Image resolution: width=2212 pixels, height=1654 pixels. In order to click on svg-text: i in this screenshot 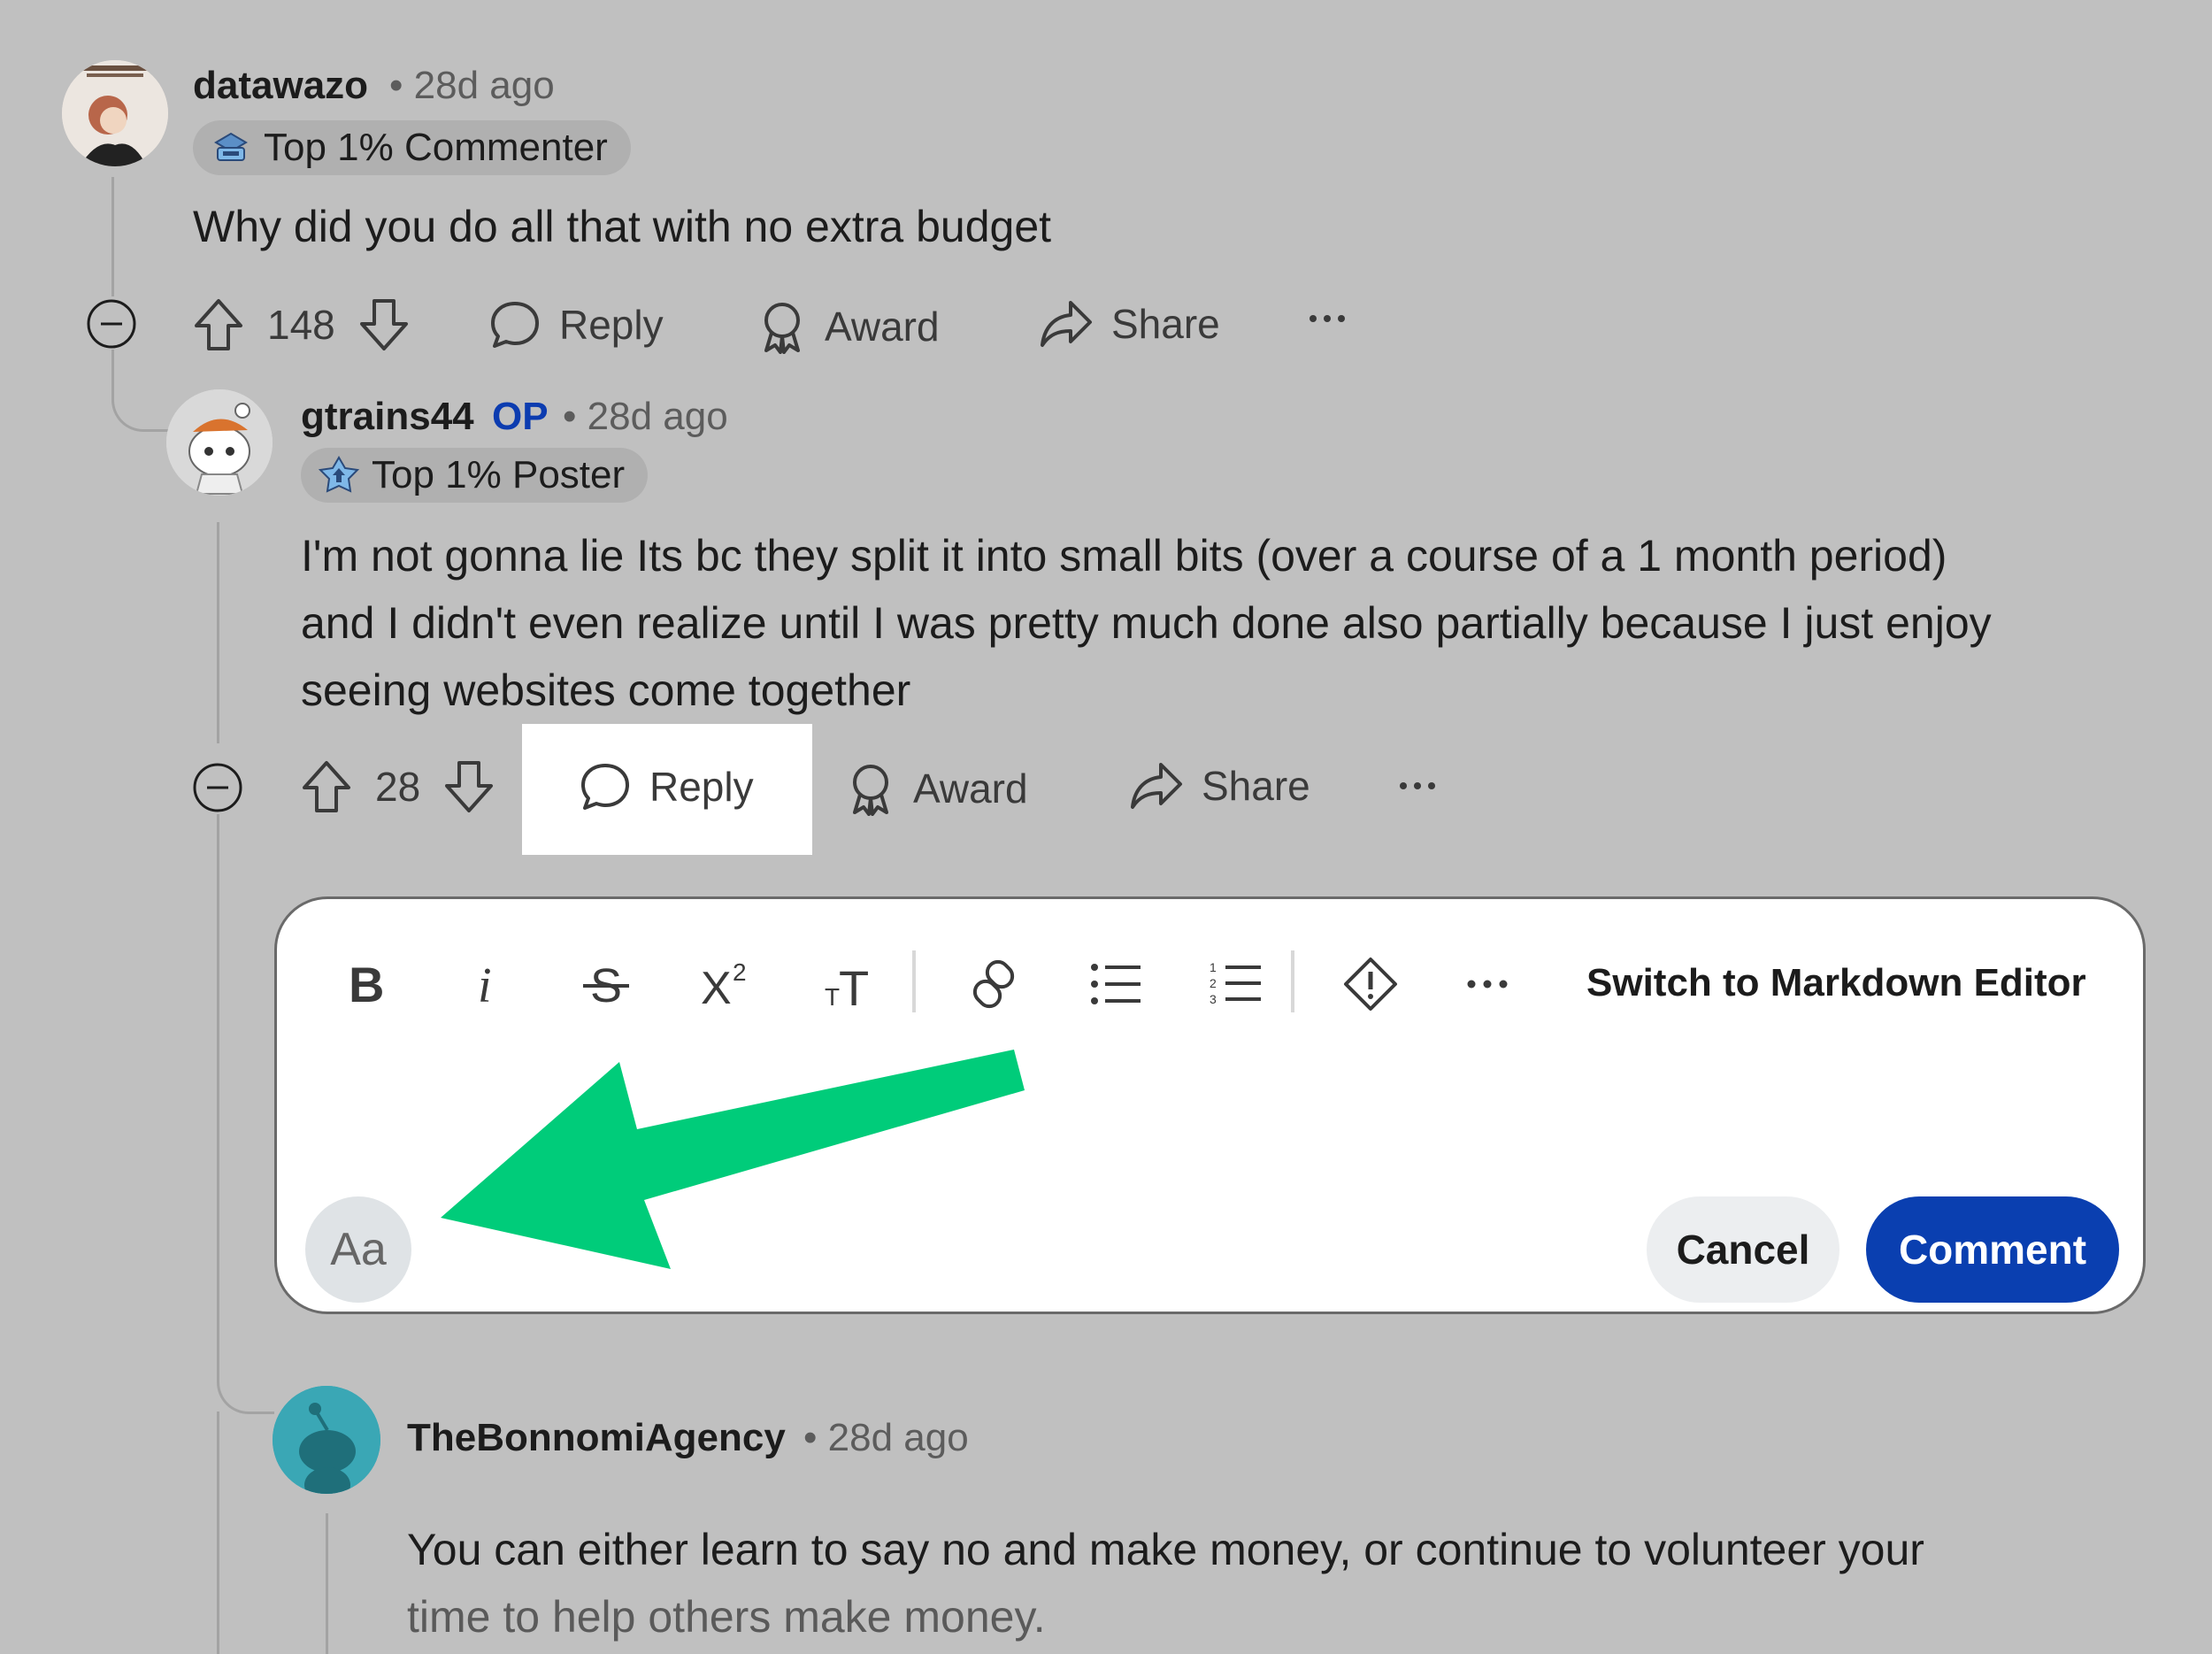, I will do `click(485, 984)`.